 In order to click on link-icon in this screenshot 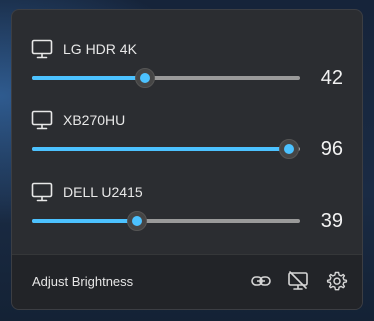, I will do `click(261, 281)`.